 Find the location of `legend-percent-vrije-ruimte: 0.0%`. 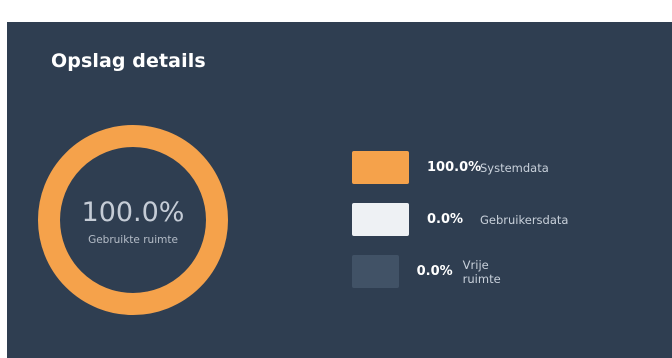

legend-percent-vrije-ruimte: 0.0% is located at coordinates (434, 271).